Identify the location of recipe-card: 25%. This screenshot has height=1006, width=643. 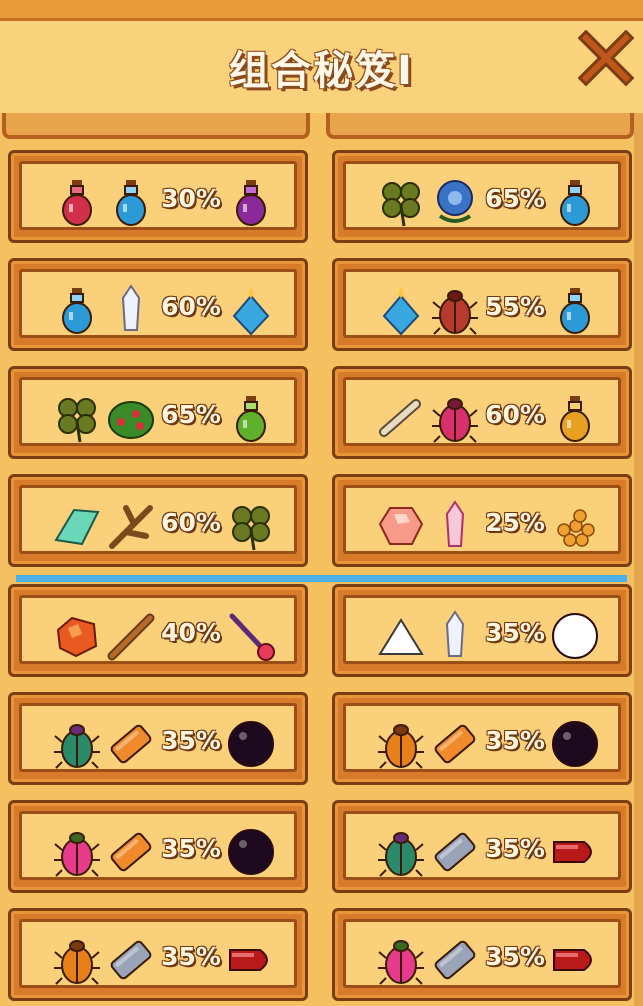
(482, 520).